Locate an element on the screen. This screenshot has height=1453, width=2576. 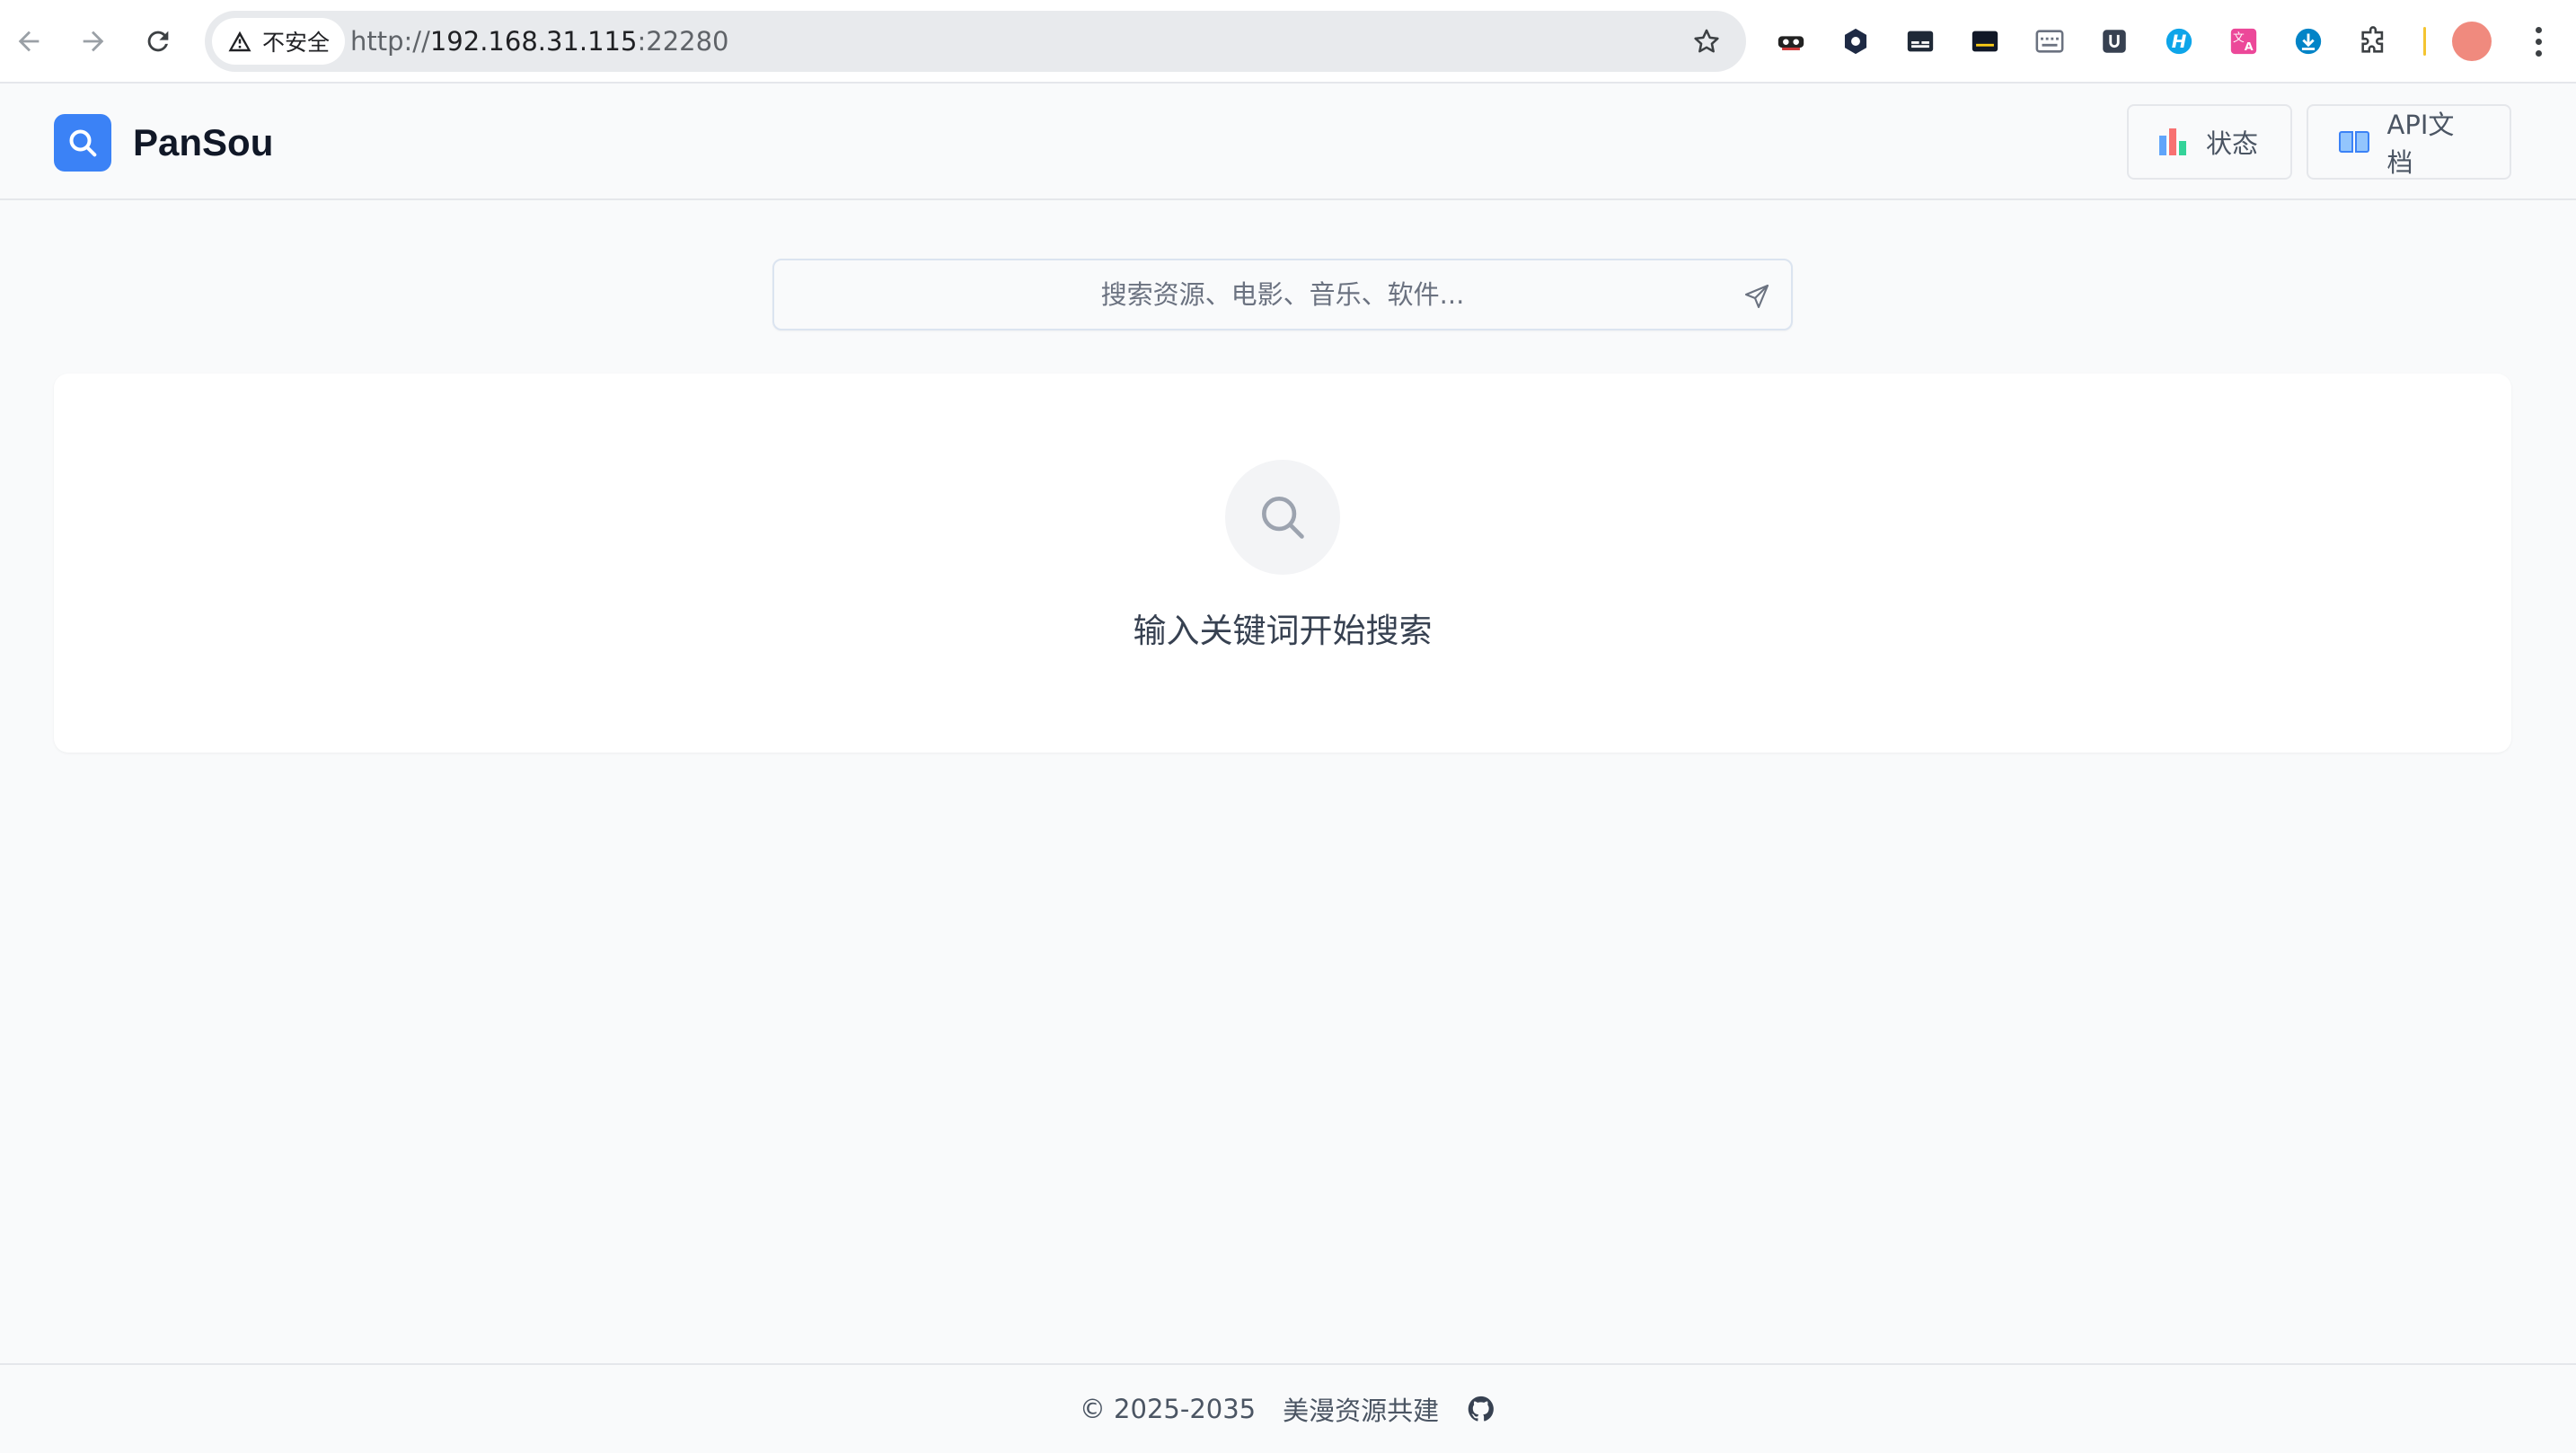
url-text: http://192.168.31.115:22280 is located at coordinates (539, 42).